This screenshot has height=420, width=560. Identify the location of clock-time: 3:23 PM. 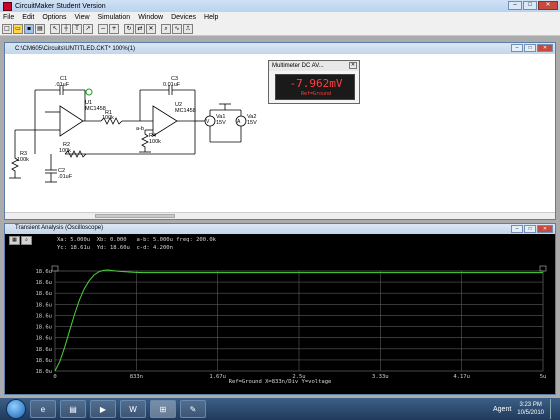
(530, 405).